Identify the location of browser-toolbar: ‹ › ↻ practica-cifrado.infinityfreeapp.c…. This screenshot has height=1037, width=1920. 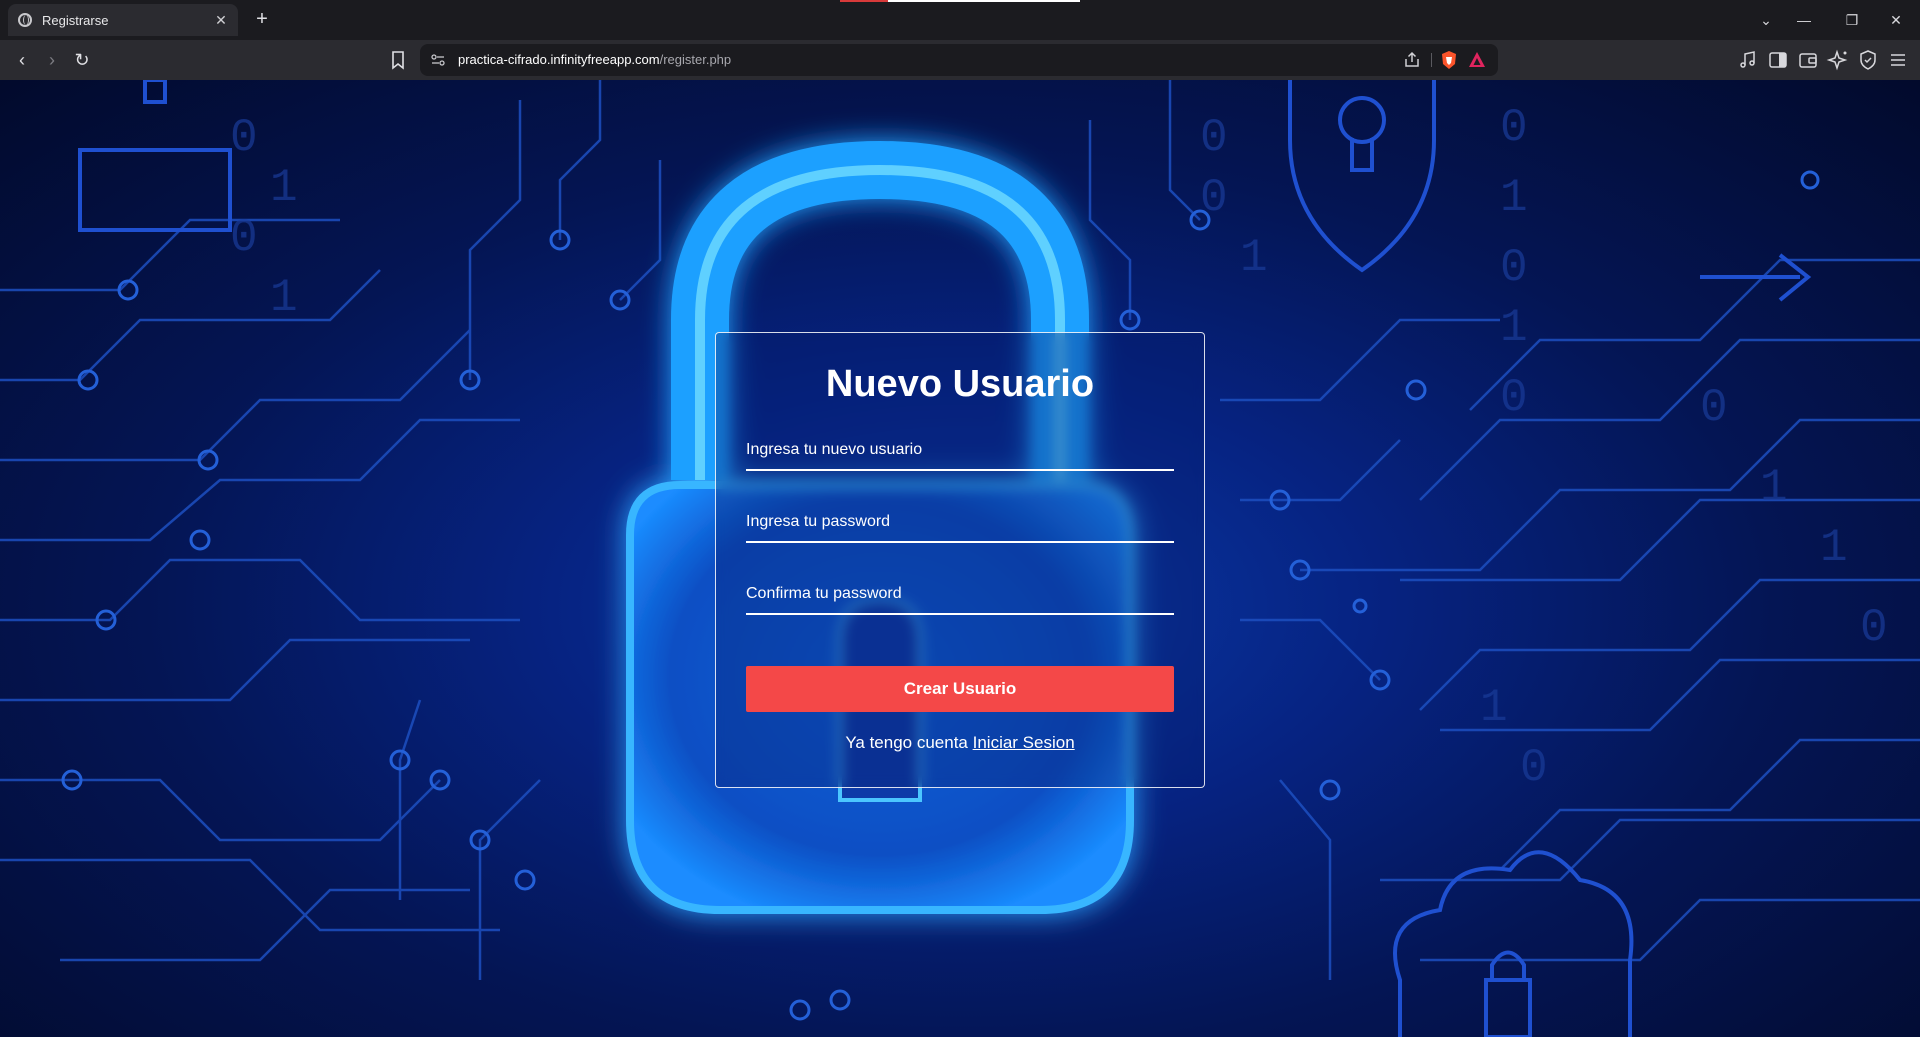
(960, 60).